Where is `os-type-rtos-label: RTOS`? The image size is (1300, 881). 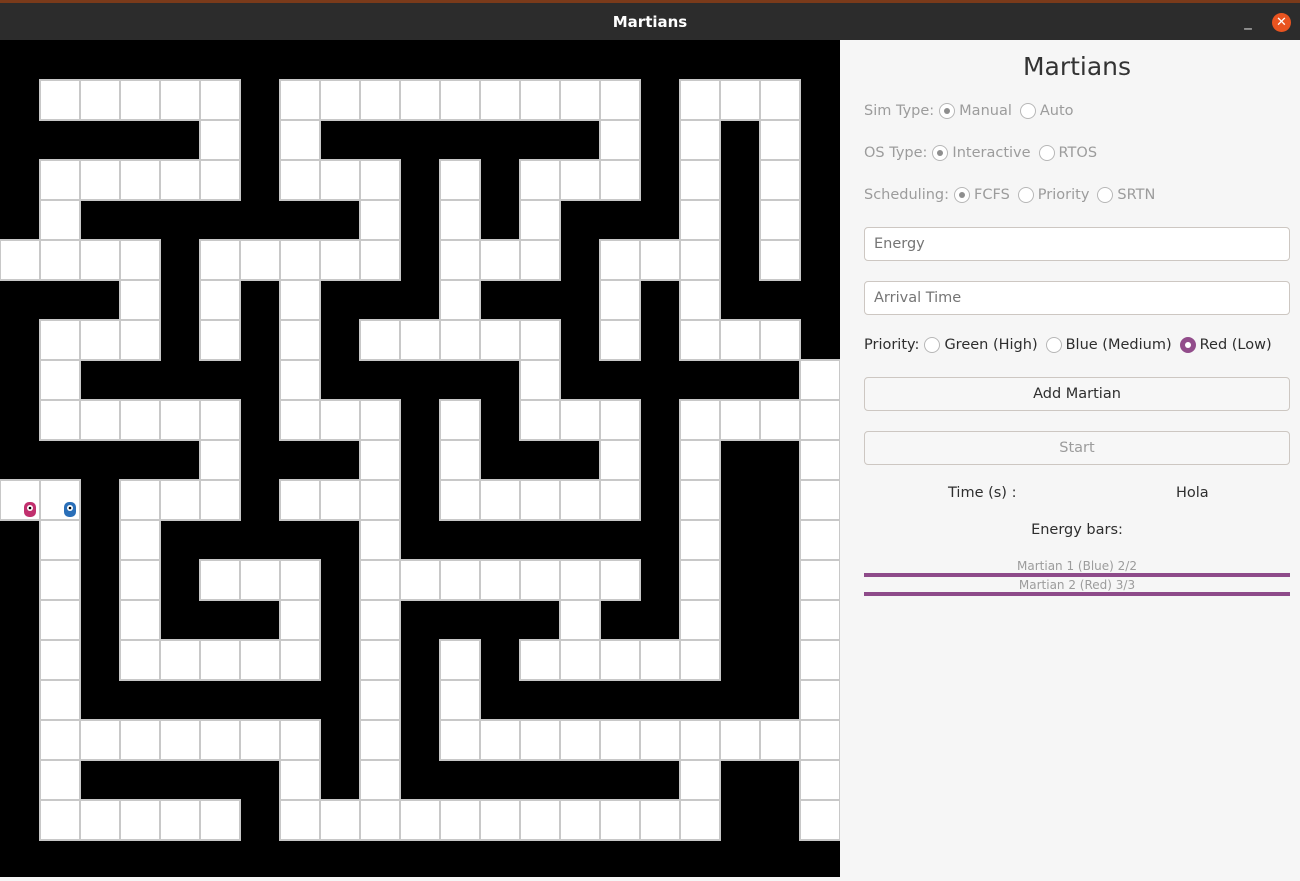
os-type-rtos-label: RTOS is located at coordinates (1078, 153).